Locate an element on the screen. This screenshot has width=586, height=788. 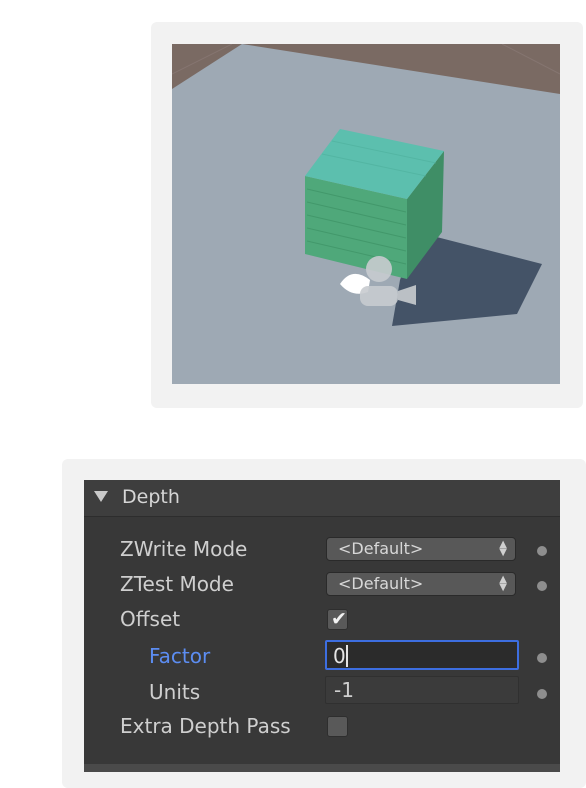
foldout-arrow-icon is located at coordinates (101, 496).